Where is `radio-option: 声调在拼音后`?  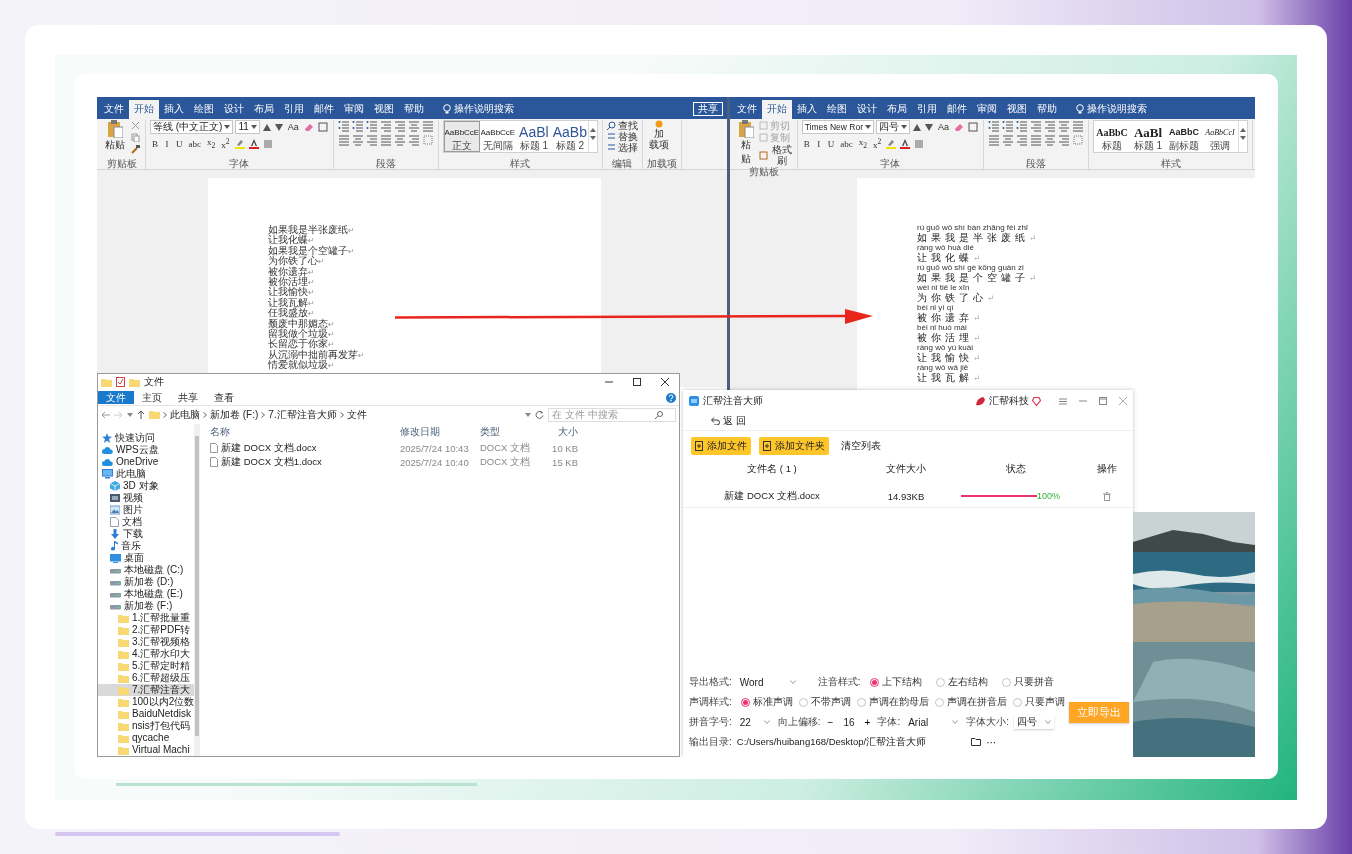 radio-option: 声调在拼音后 is located at coordinates (970, 702).